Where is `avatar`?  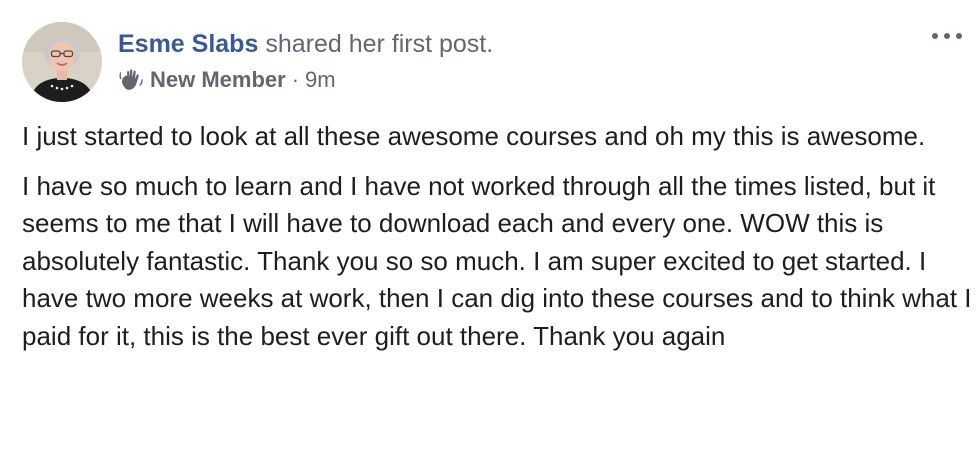 avatar is located at coordinates (62, 62).